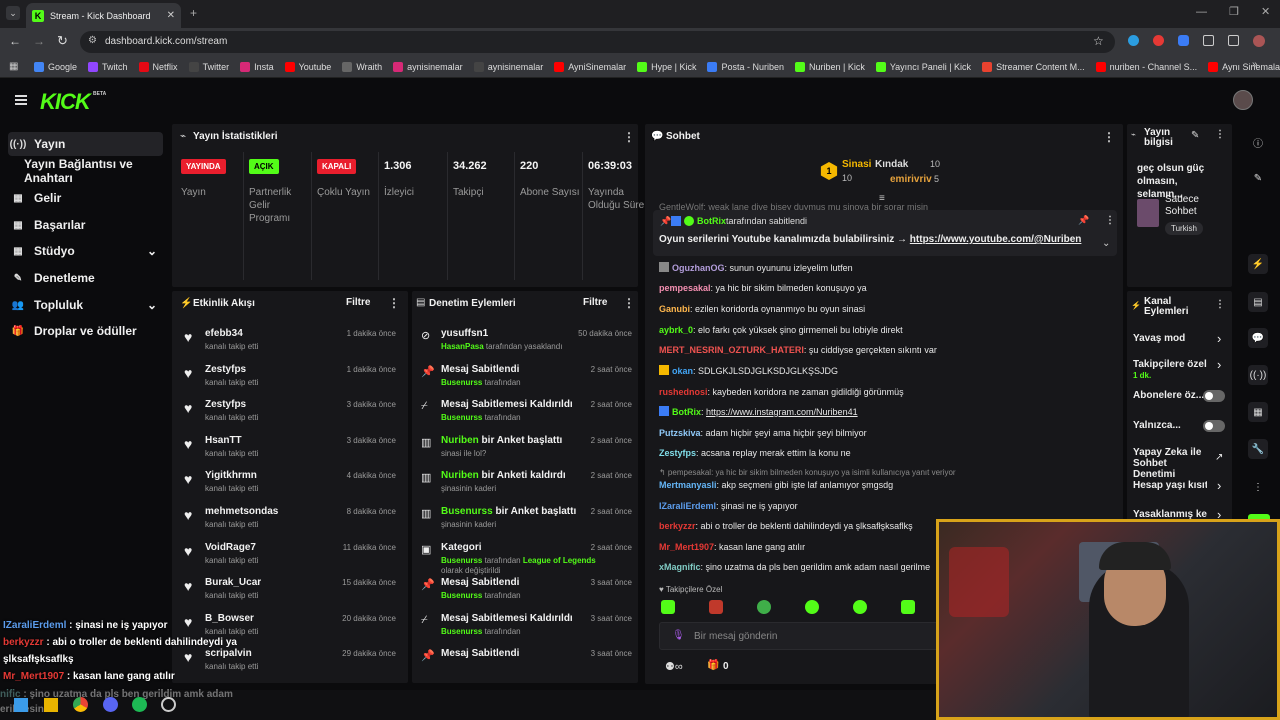 This screenshot has width=1280, height=720. What do you see at coordinates (1258, 178) in the screenshot?
I see `pencil-icon: ✎` at bounding box center [1258, 178].